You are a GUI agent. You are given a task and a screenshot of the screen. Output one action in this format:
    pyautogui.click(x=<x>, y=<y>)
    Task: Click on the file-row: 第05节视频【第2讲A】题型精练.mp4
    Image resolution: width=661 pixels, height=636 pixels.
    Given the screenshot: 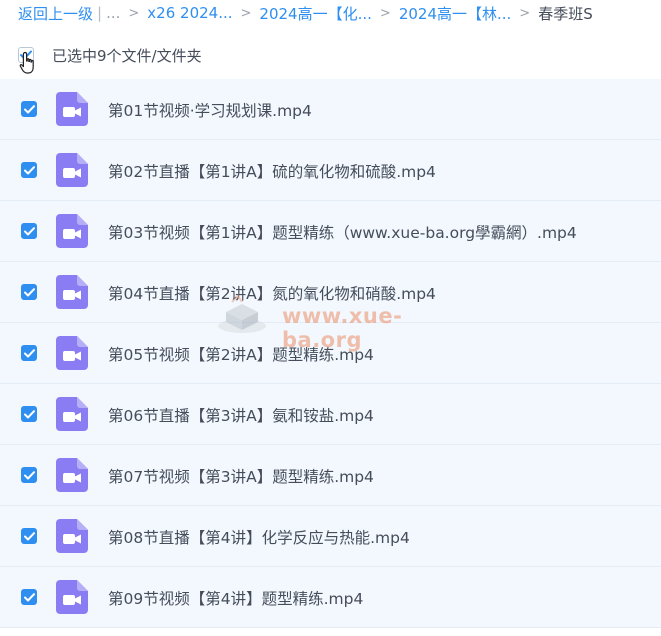 What is the action you would take?
    pyautogui.click(x=330, y=353)
    